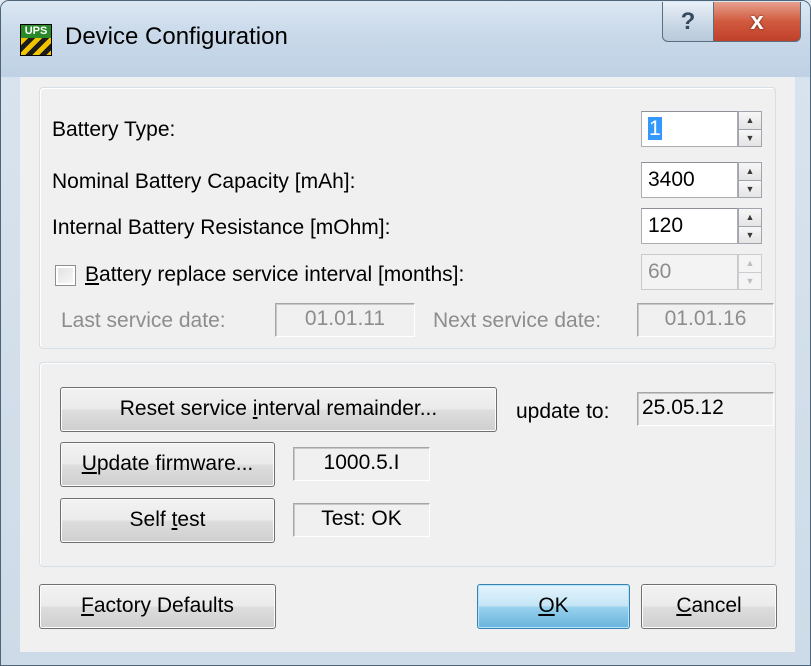 Image resolution: width=811 pixels, height=666 pixels. I want to click on service-interval-input: 60, so click(689, 272).